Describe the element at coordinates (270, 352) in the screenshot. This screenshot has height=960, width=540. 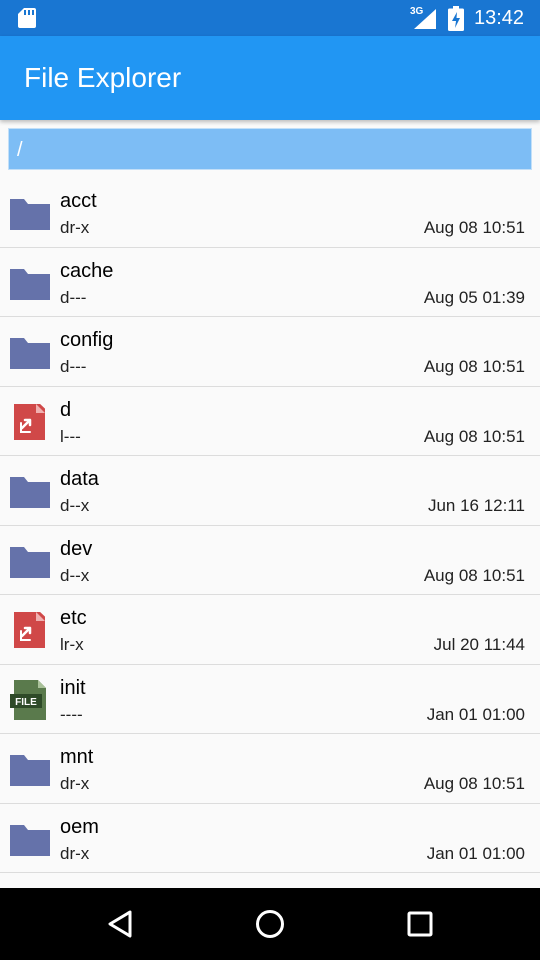
I see `file-row-config: config d--- Aug 08 10:51` at that location.